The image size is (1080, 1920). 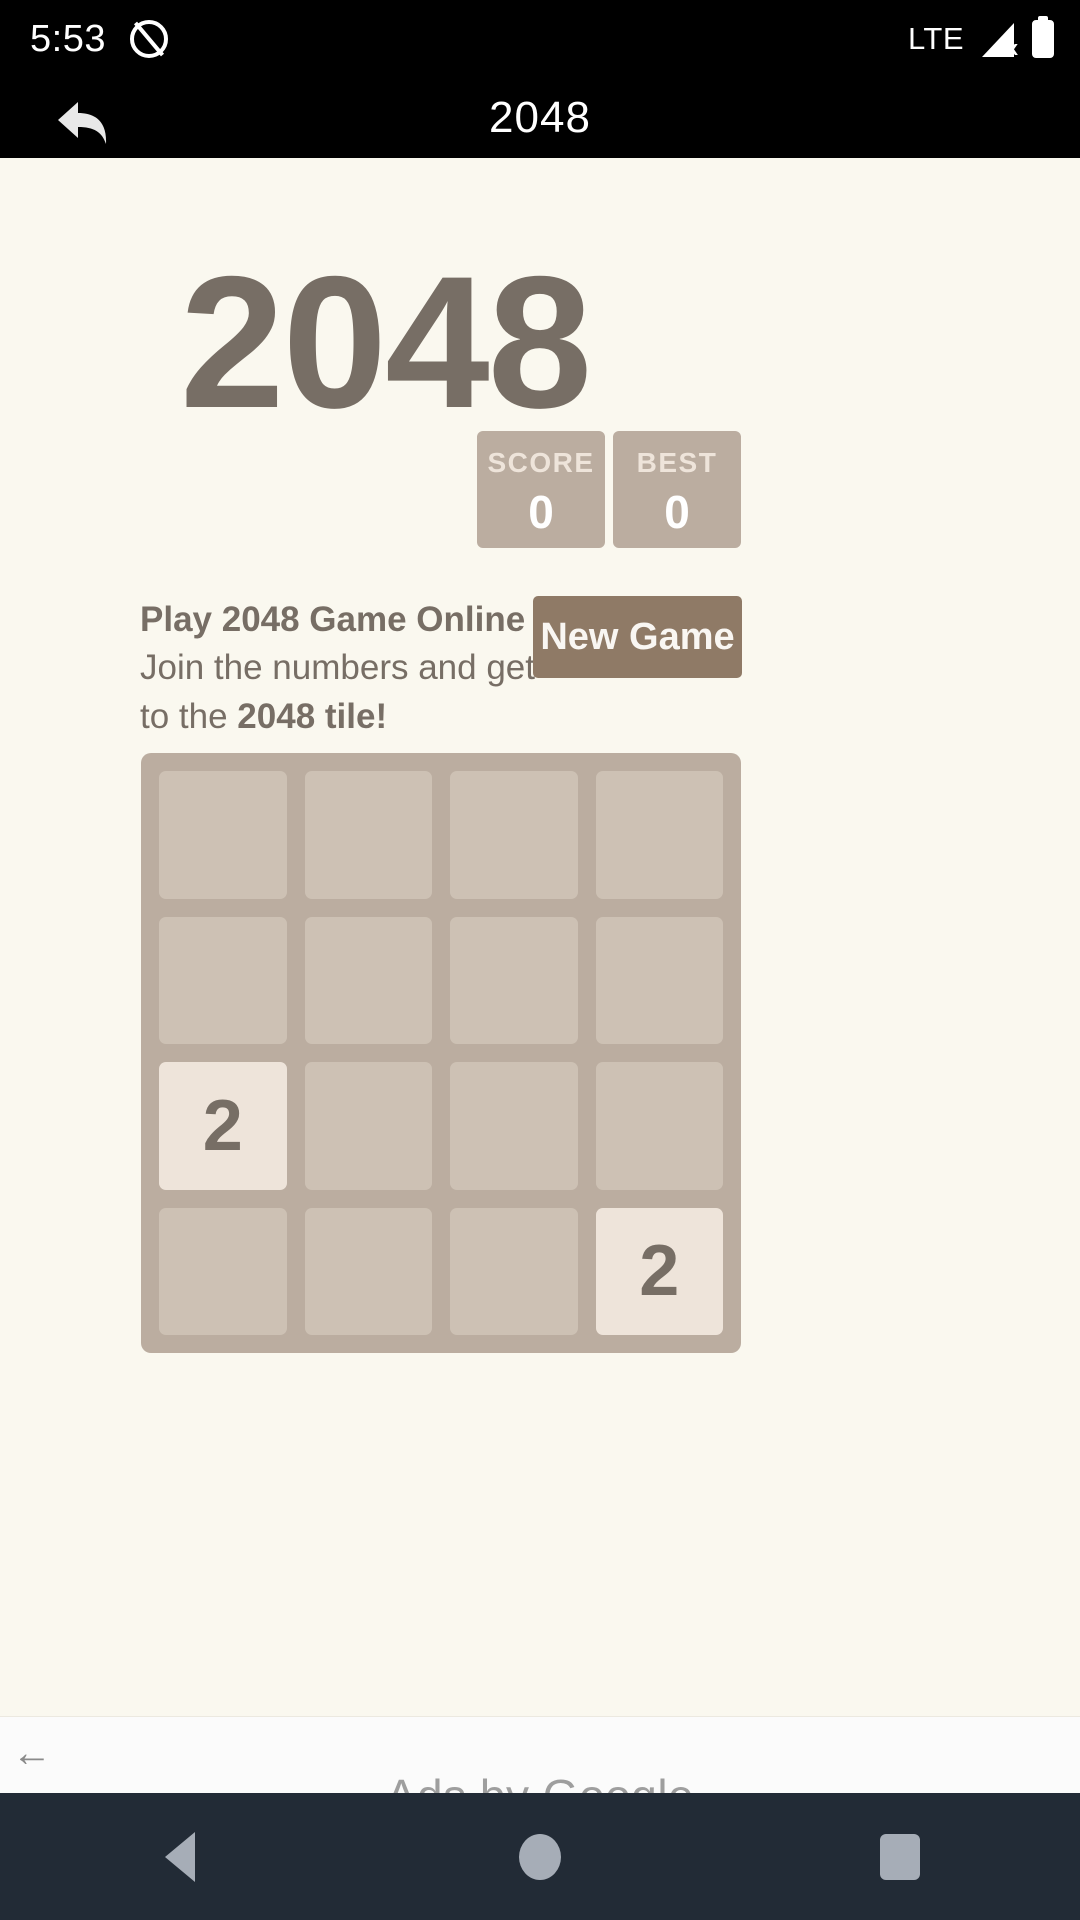 What do you see at coordinates (1043, 39) in the screenshot?
I see `battery-full-icon` at bounding box center [1043, 39].